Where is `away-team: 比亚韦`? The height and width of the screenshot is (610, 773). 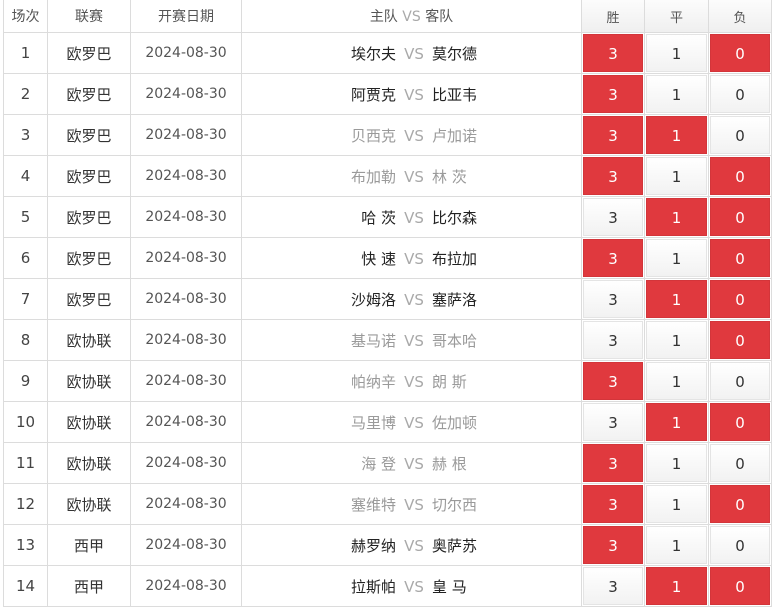
away-team: 比亚韦 is located at coordinates (455, 94).